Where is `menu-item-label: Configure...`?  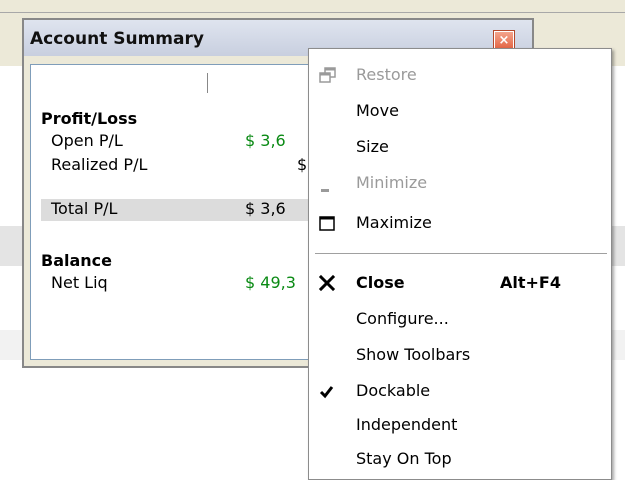
menu-item-label: Configure... is located at coordinates (402, 318).